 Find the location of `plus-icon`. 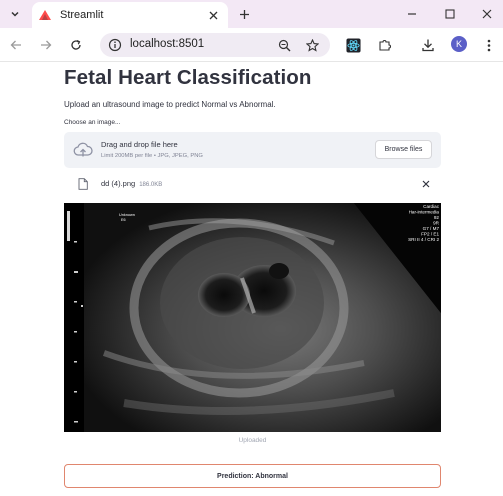

plus-icon is located at coordinates (244, 14).